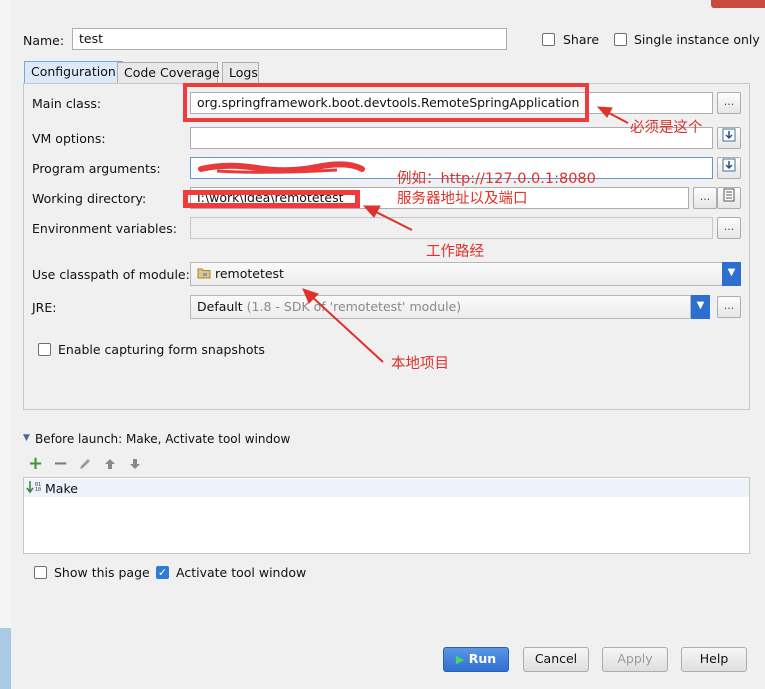  What do you see at coordinates (420, 364) in the screenshot?
I see `annotation-local-project: 本地项目` at bounding box center [420, 364].